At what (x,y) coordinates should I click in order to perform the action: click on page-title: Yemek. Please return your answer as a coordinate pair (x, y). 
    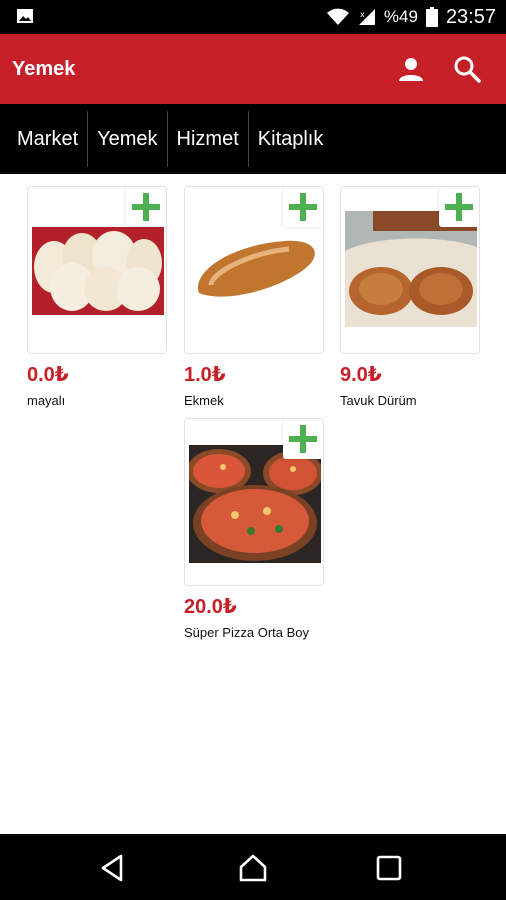
    Looking at the image, I should click on (44, 69).